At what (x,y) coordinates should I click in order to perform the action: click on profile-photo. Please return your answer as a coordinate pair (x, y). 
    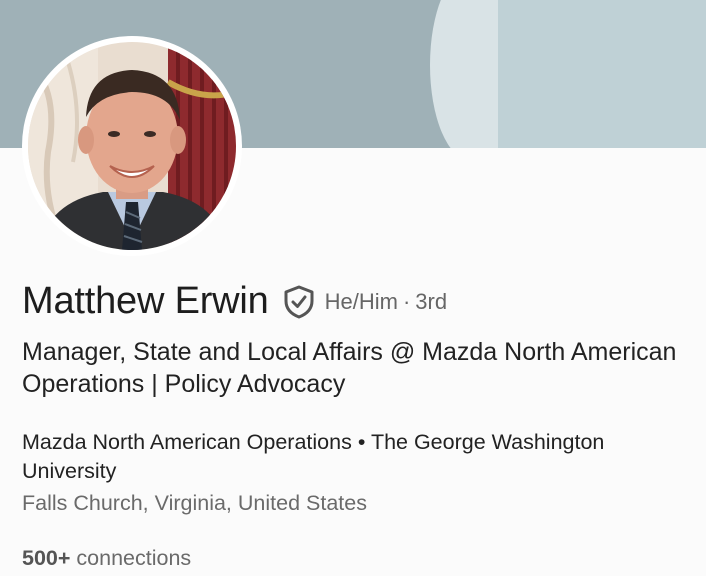
    Looking at the image, I should click on (132, 146).